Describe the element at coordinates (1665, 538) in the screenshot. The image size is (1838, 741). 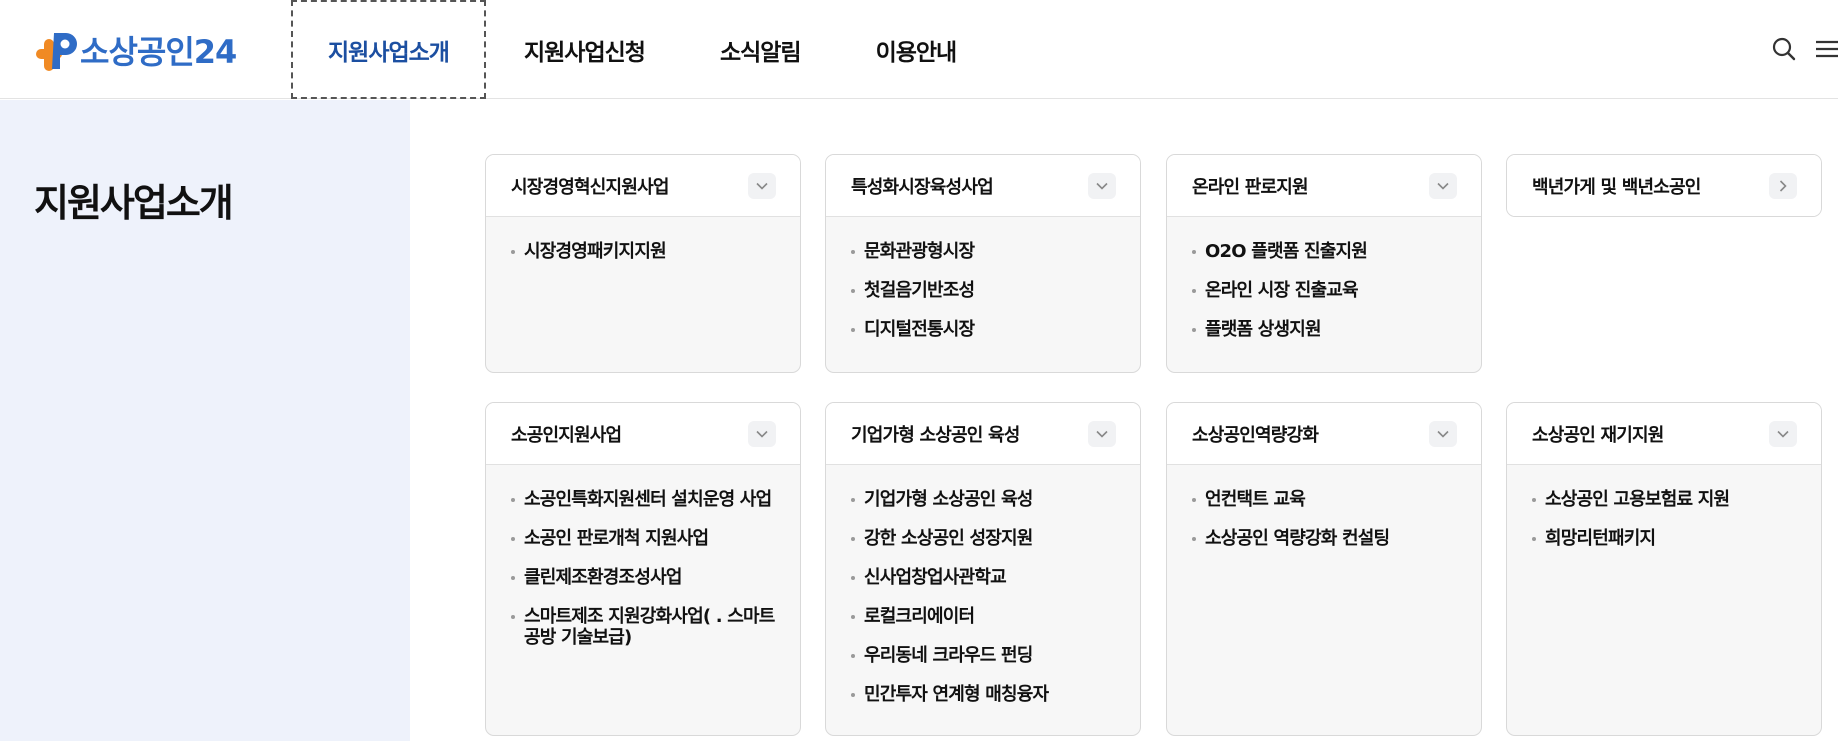
I see `list-item: 희망리턴패키지` at that location.